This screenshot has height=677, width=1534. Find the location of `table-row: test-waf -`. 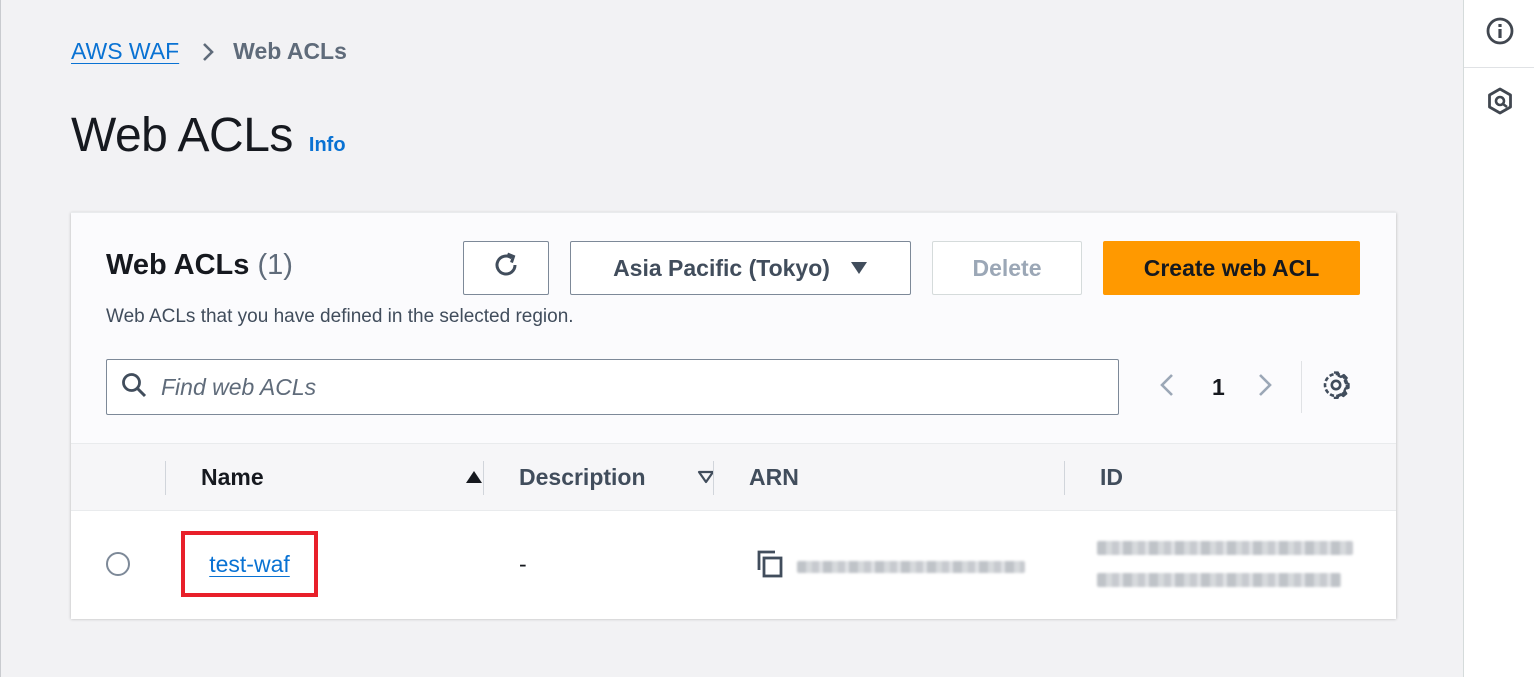

table-row: test-waf - is located at coordinates (733, 565).